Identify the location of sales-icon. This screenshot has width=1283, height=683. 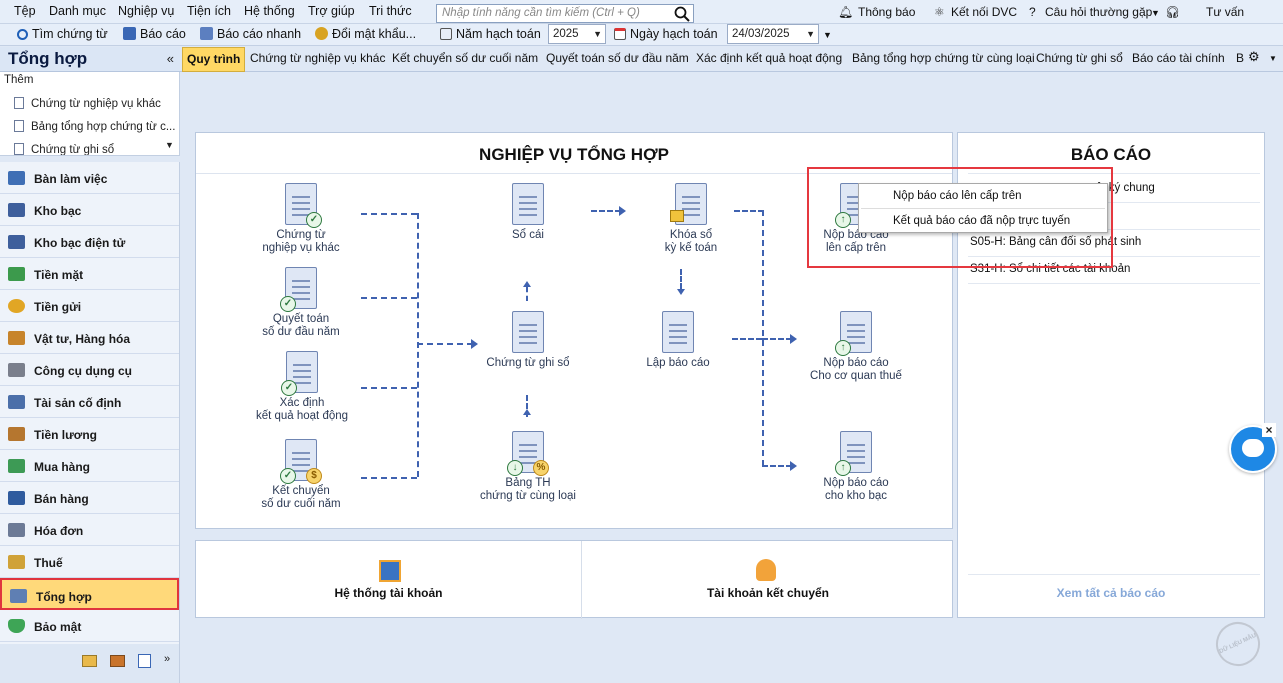
(16, 498).